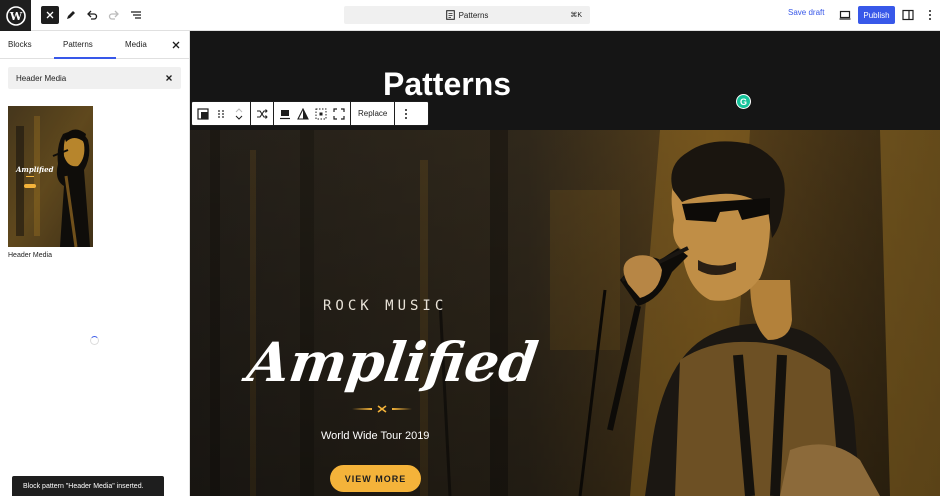 The height and width of the screenshot is (496, 940). I want to click on pencil-icon, so click(71, 15).